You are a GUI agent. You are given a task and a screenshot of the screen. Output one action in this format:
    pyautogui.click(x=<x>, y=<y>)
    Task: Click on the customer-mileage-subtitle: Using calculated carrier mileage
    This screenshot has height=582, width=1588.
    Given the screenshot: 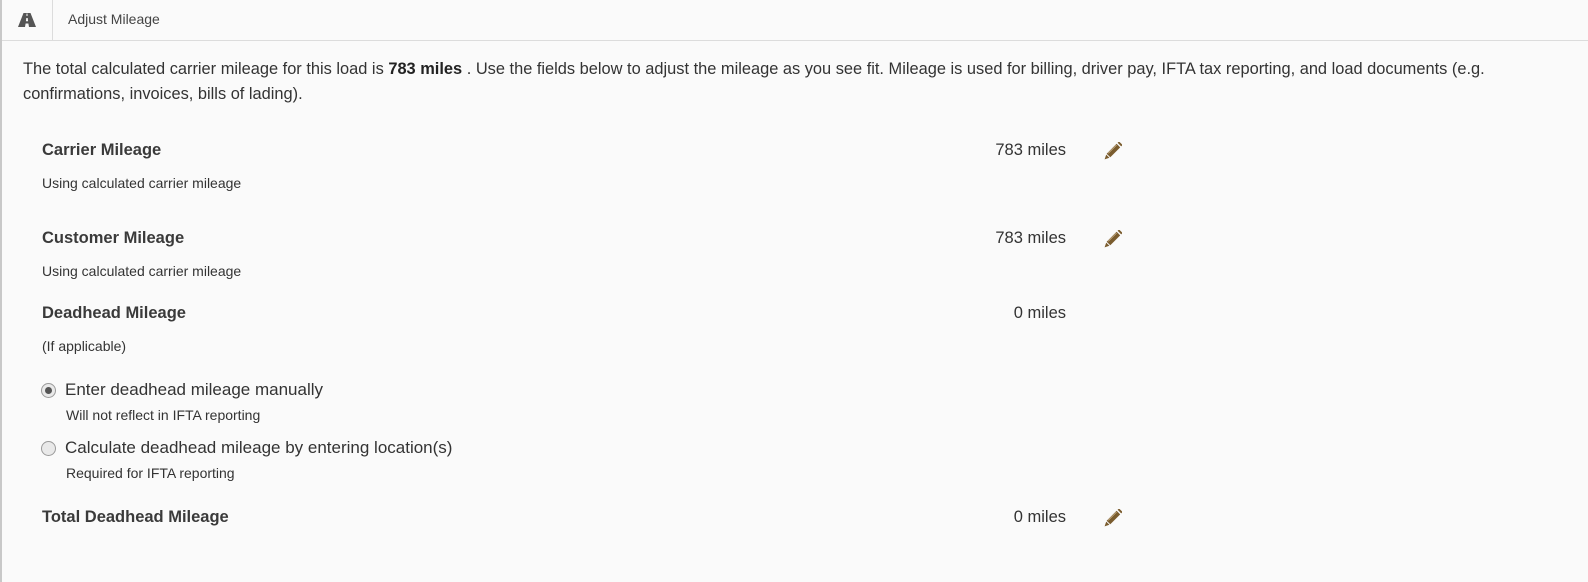 What is the action you would take?
    pyautogui.click(x=142, y=271)
    